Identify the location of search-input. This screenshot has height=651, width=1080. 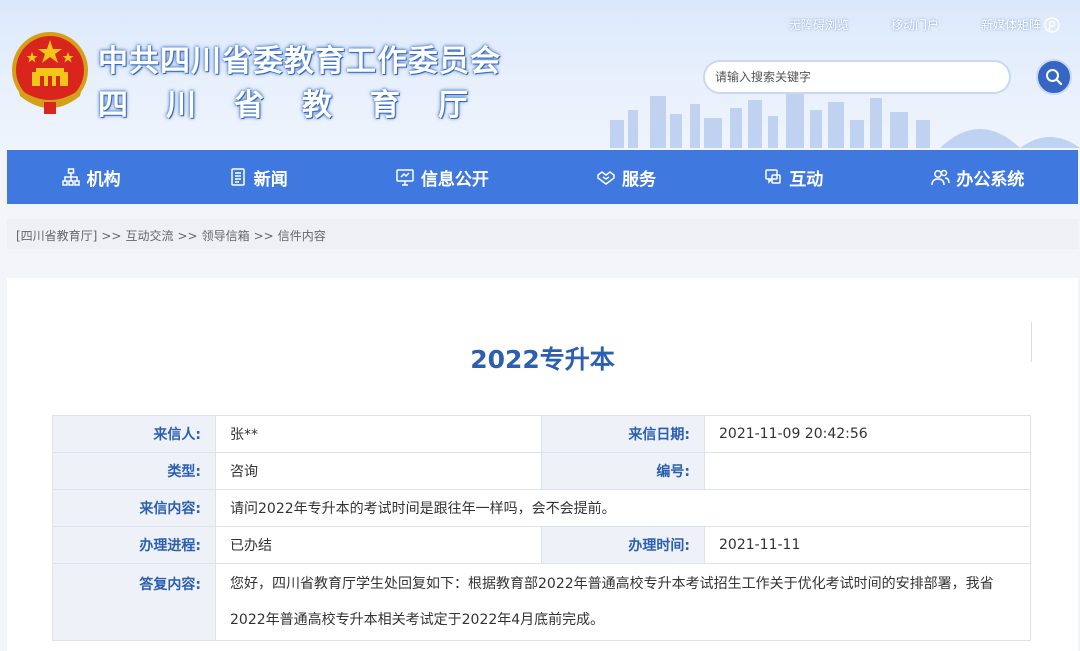
(857, 77).